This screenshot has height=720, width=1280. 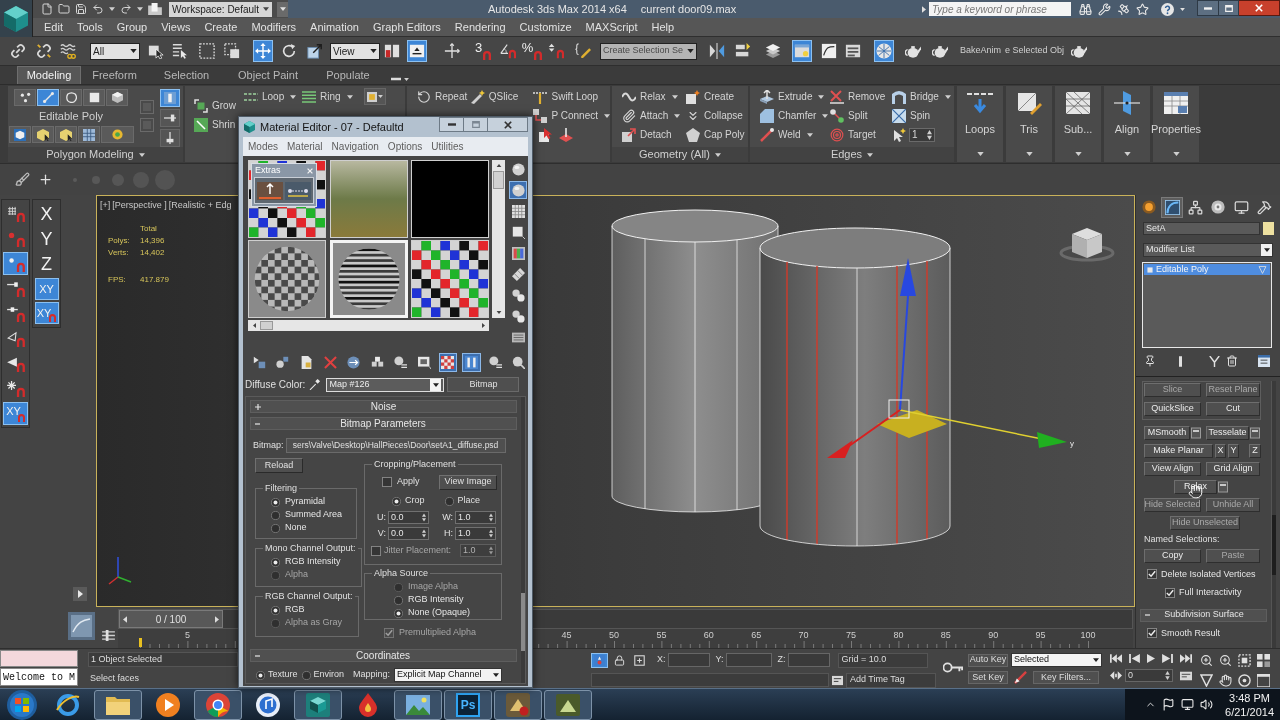 I want to click on ribbon-button: Repeat, so click(x=443, y=96).